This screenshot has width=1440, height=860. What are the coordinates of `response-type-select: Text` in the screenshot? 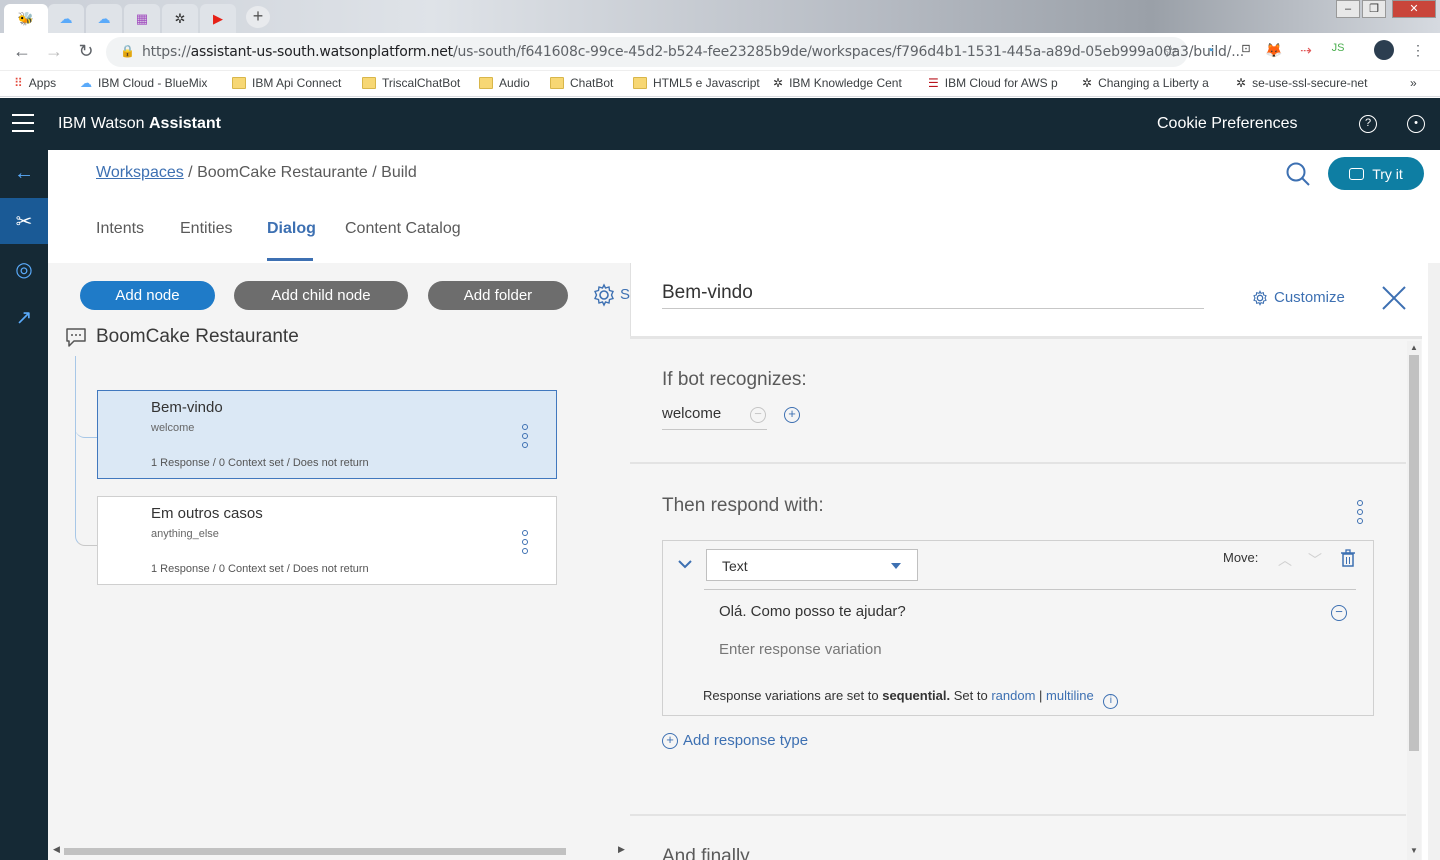 It's located at (812, 565).